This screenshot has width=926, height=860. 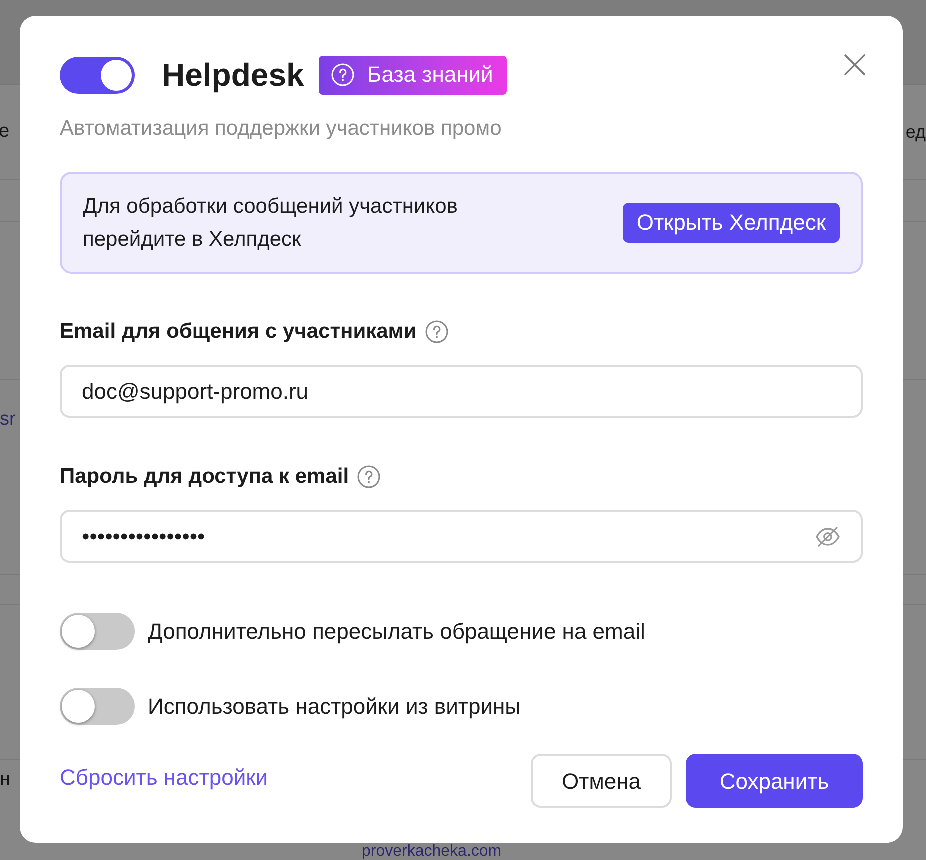 What do you see at coordinates (164, 778) in the screenshot?
I see `reset-settings-link: Сбросить настройки` at bounding box center [164, 778].